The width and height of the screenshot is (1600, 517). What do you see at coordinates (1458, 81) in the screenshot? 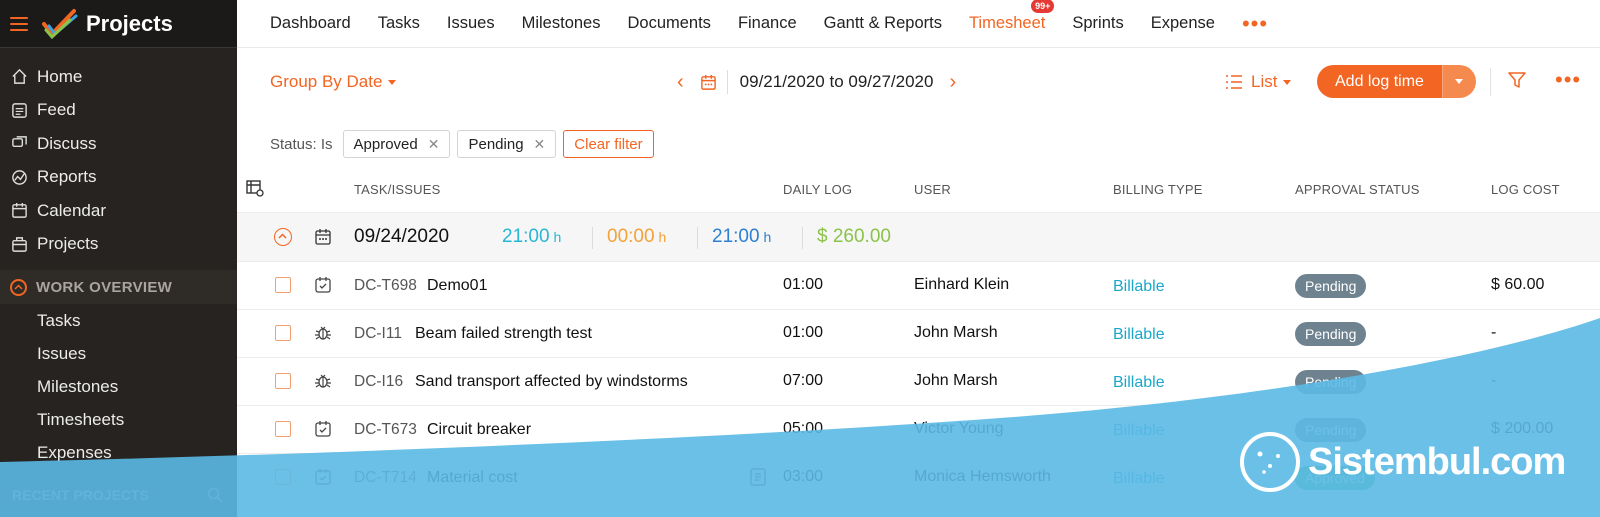
I see `add-log-dropdown` at bounding box center [1458, 81].